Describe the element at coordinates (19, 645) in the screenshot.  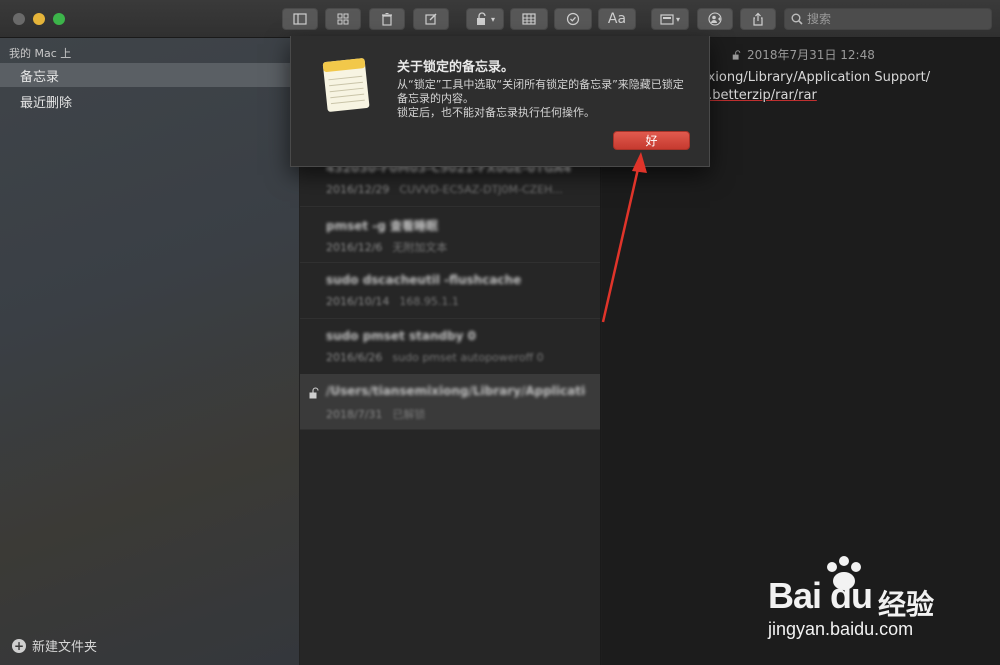
I see `plus-circle-icon: +` at that location.